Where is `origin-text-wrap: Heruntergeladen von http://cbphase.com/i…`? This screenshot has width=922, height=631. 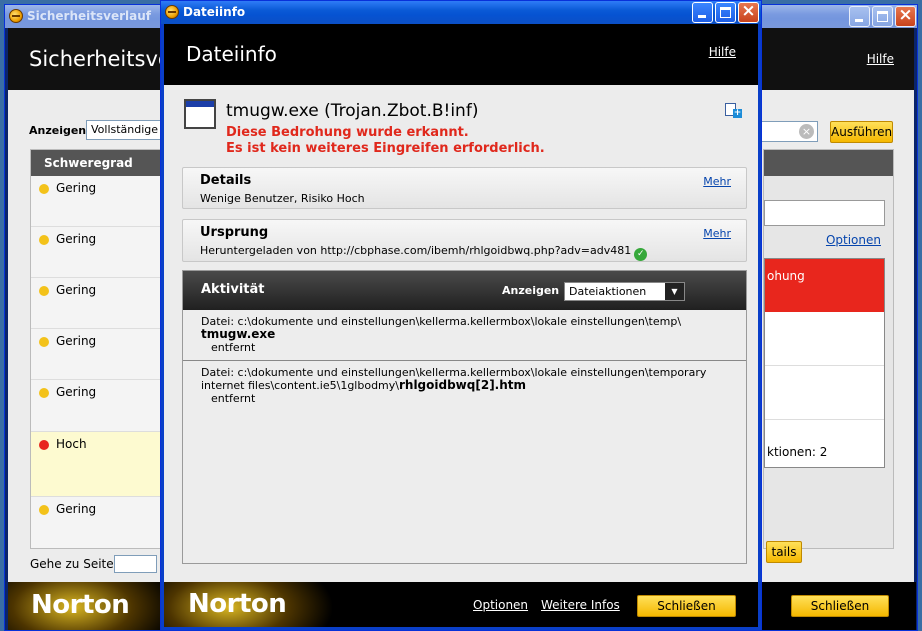
origin-text-wrap: Heruntergeladen von http://cbphase.com/i… is located at coordinates (424, 252).